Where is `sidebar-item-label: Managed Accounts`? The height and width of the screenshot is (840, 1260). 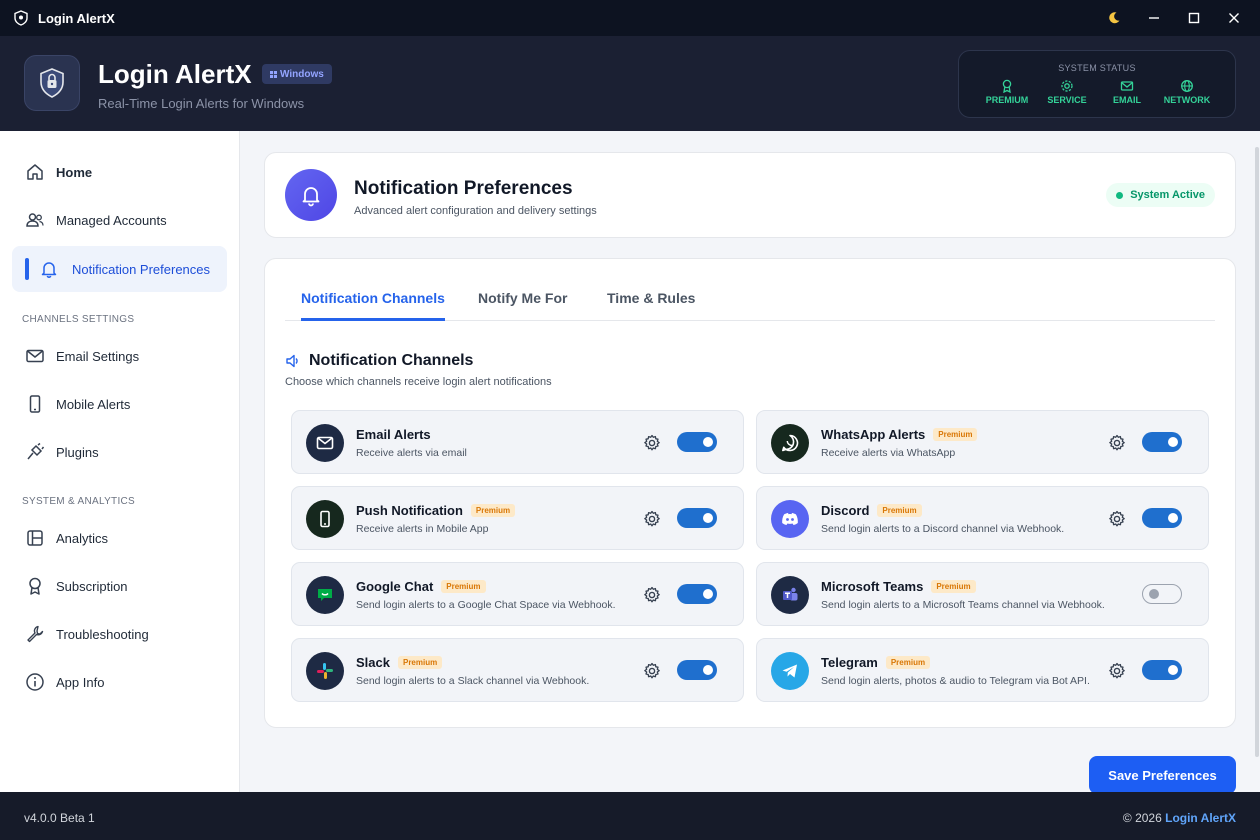
sidebar-item-label: Managed Accounts is located at coordinates (111, 220).